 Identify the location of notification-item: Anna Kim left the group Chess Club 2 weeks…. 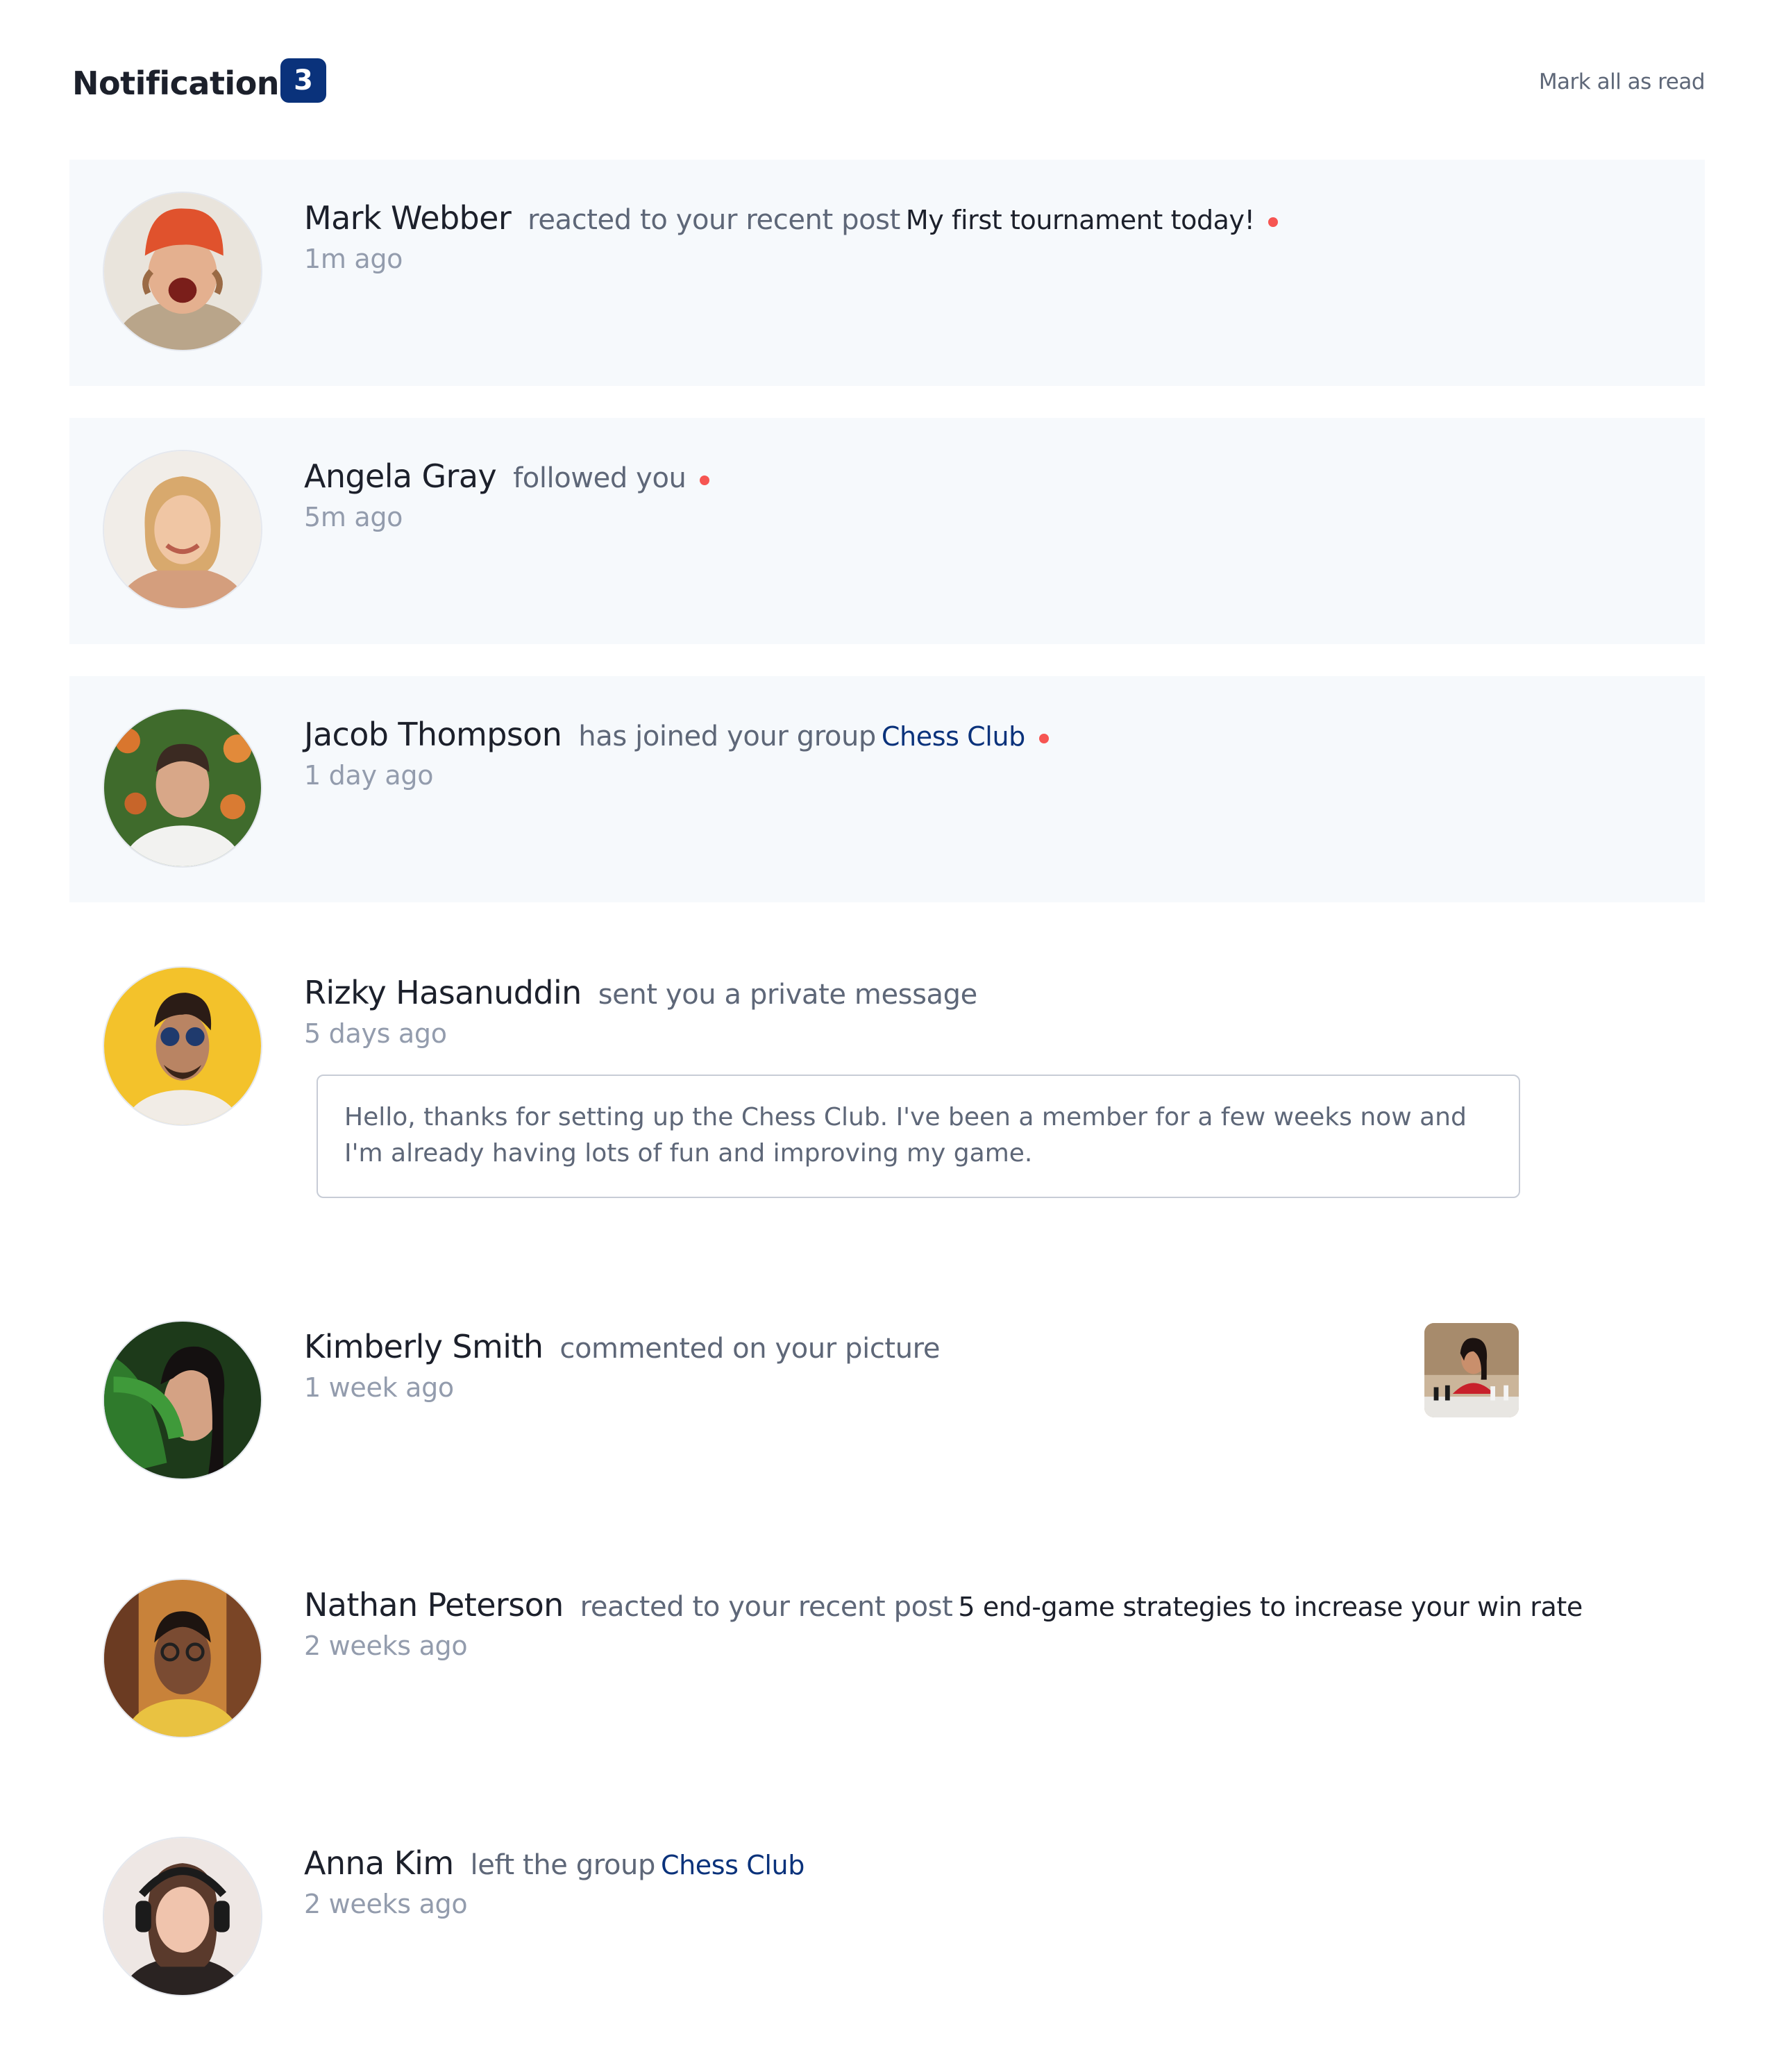
(887, 1918).